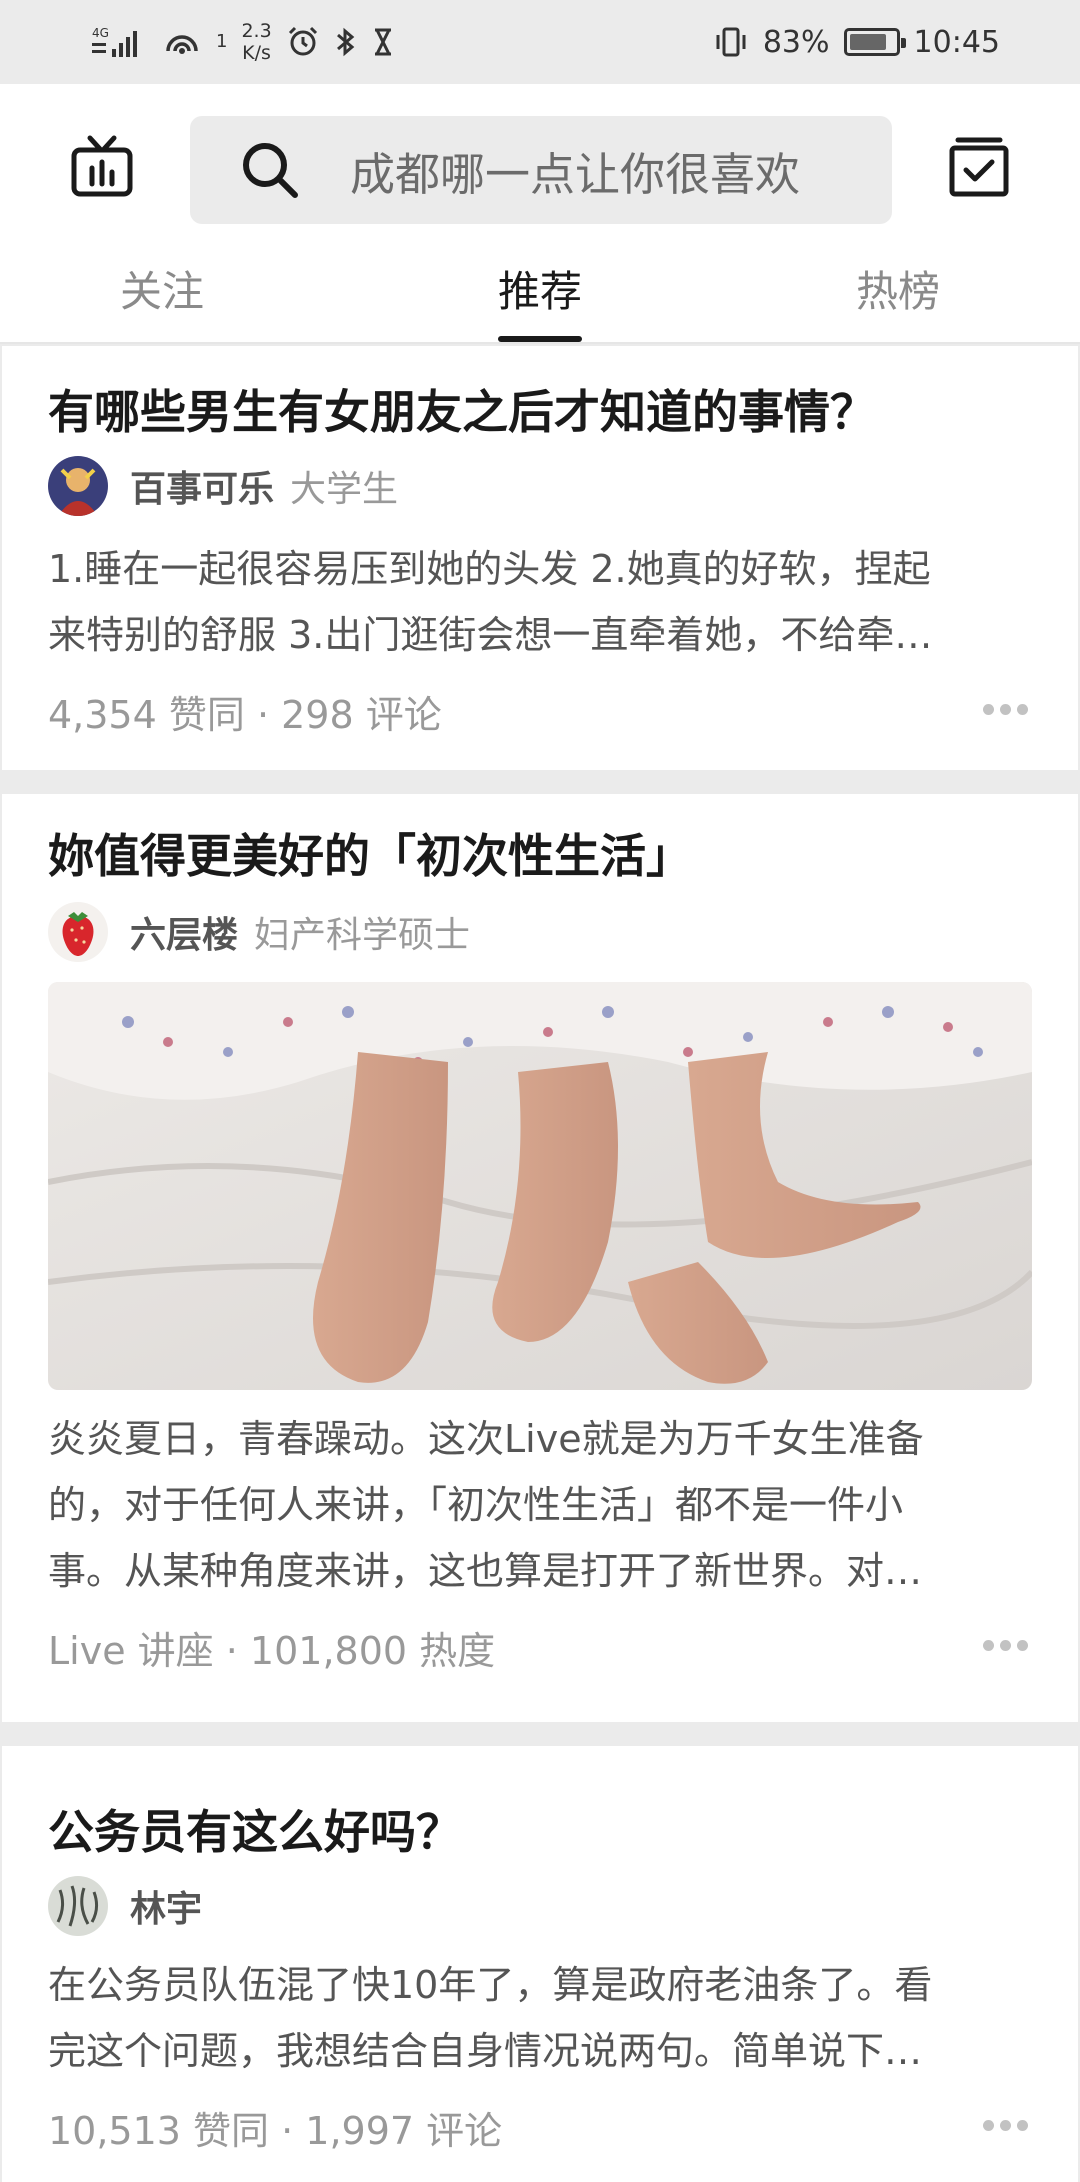 The image size is (1080, 2182). I want to click on search-icon, so click(270, 170).